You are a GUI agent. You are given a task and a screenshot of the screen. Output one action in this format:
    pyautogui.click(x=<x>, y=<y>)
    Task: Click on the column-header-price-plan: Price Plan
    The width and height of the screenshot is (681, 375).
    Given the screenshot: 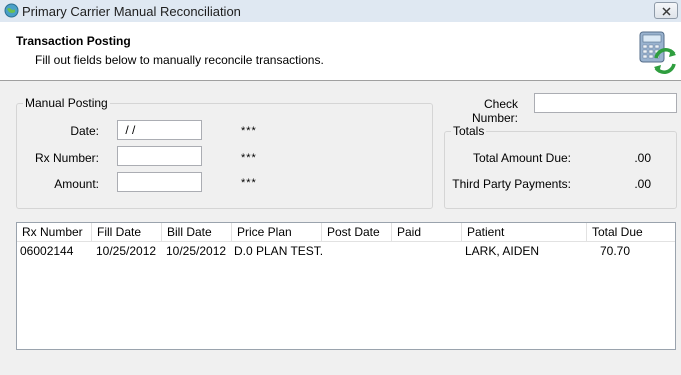 What is the action you would take?
    pyautogui.click(x=277, y=232)
    